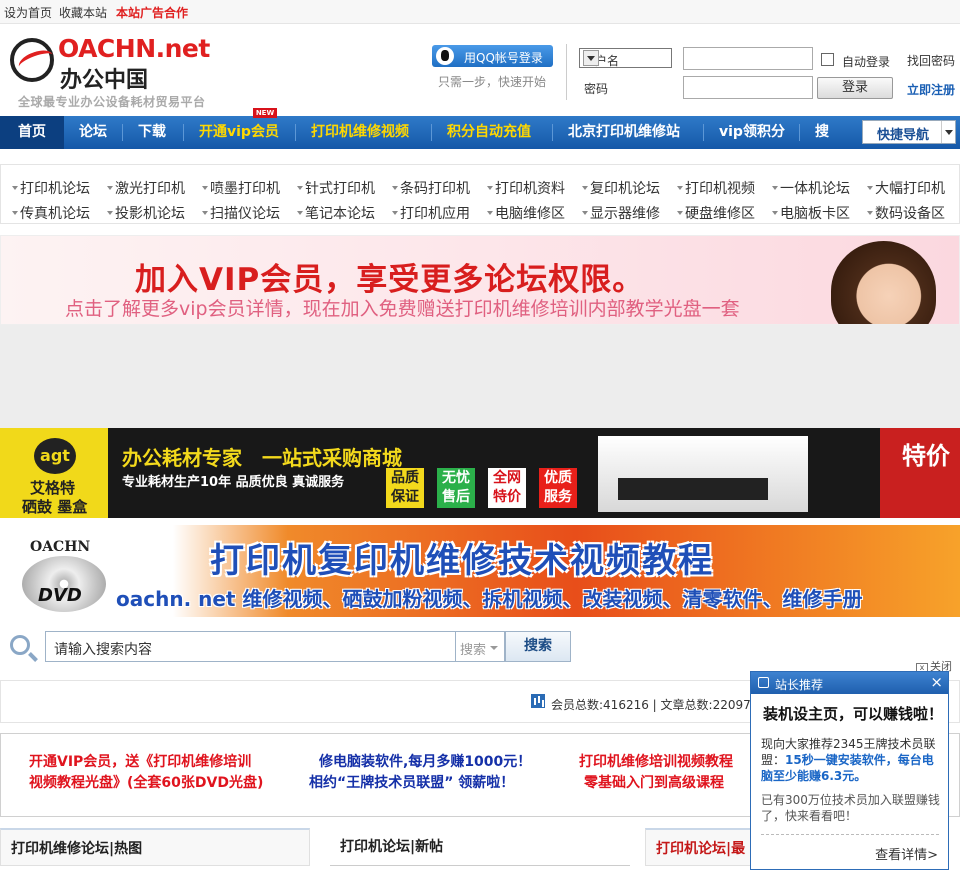  What do you see at coordinates (32, 132) in the screenshot?
I see `nav-home: 首页` at bounding box center [32, 132].